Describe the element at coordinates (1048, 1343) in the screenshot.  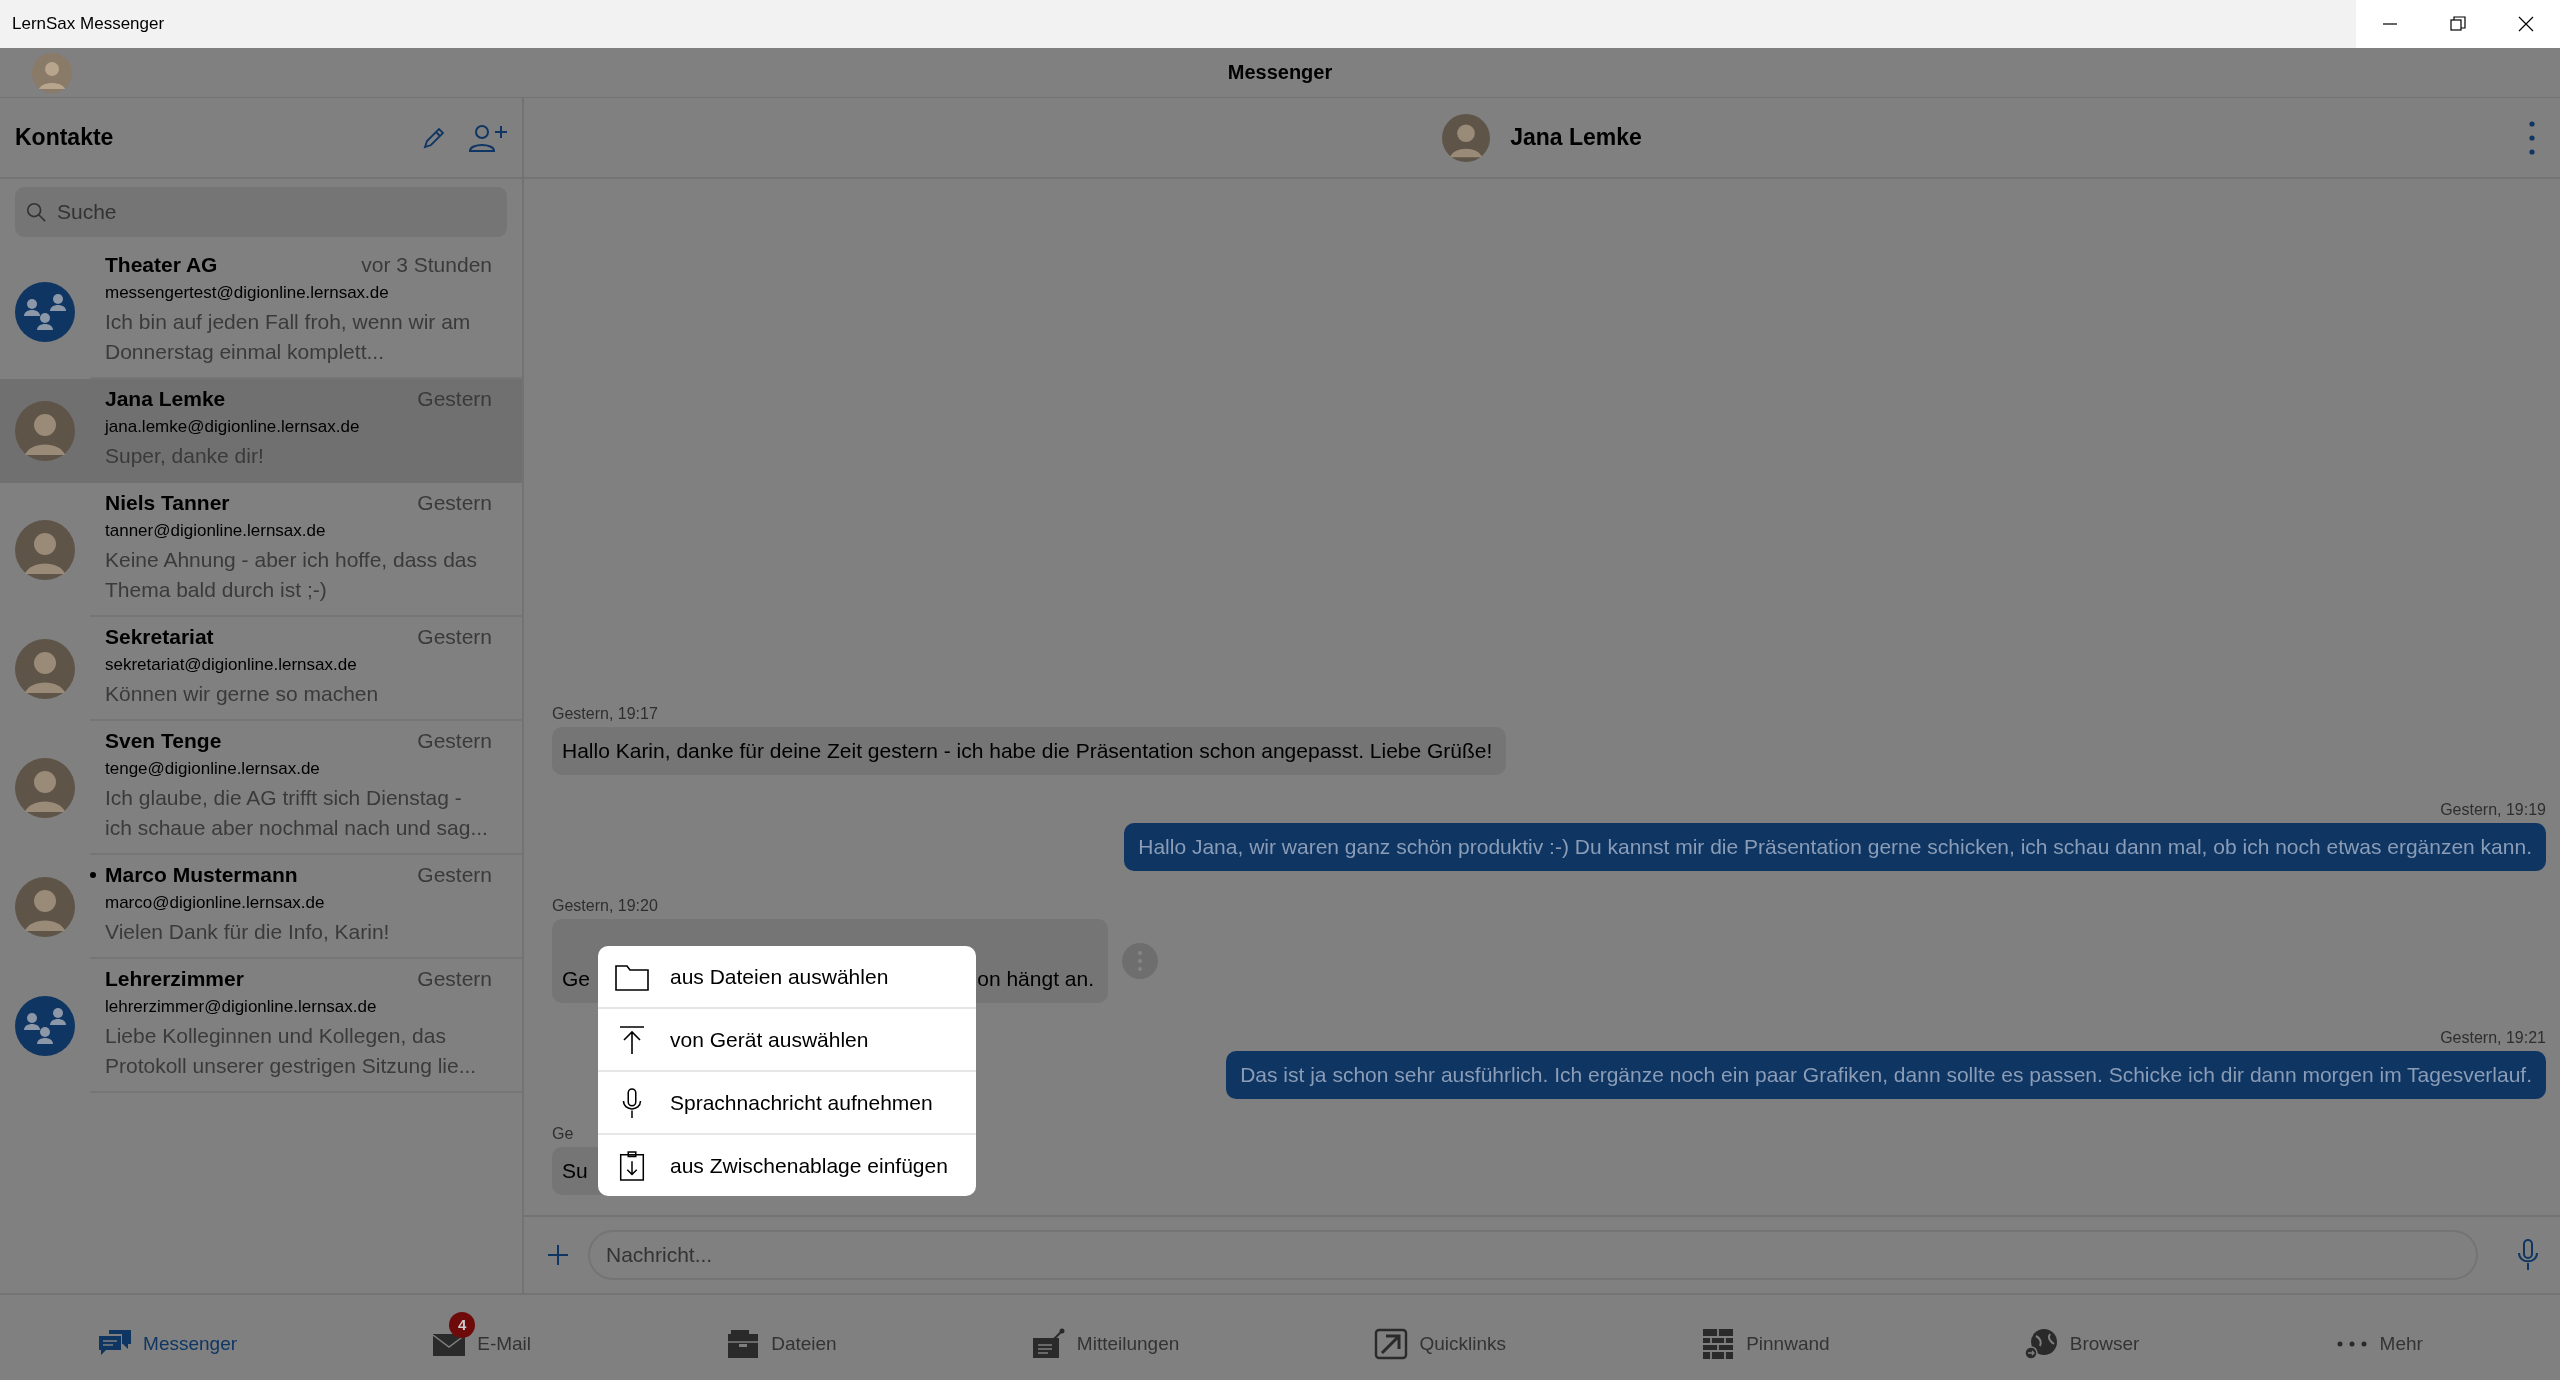
I see `notepad-icon` at that location.